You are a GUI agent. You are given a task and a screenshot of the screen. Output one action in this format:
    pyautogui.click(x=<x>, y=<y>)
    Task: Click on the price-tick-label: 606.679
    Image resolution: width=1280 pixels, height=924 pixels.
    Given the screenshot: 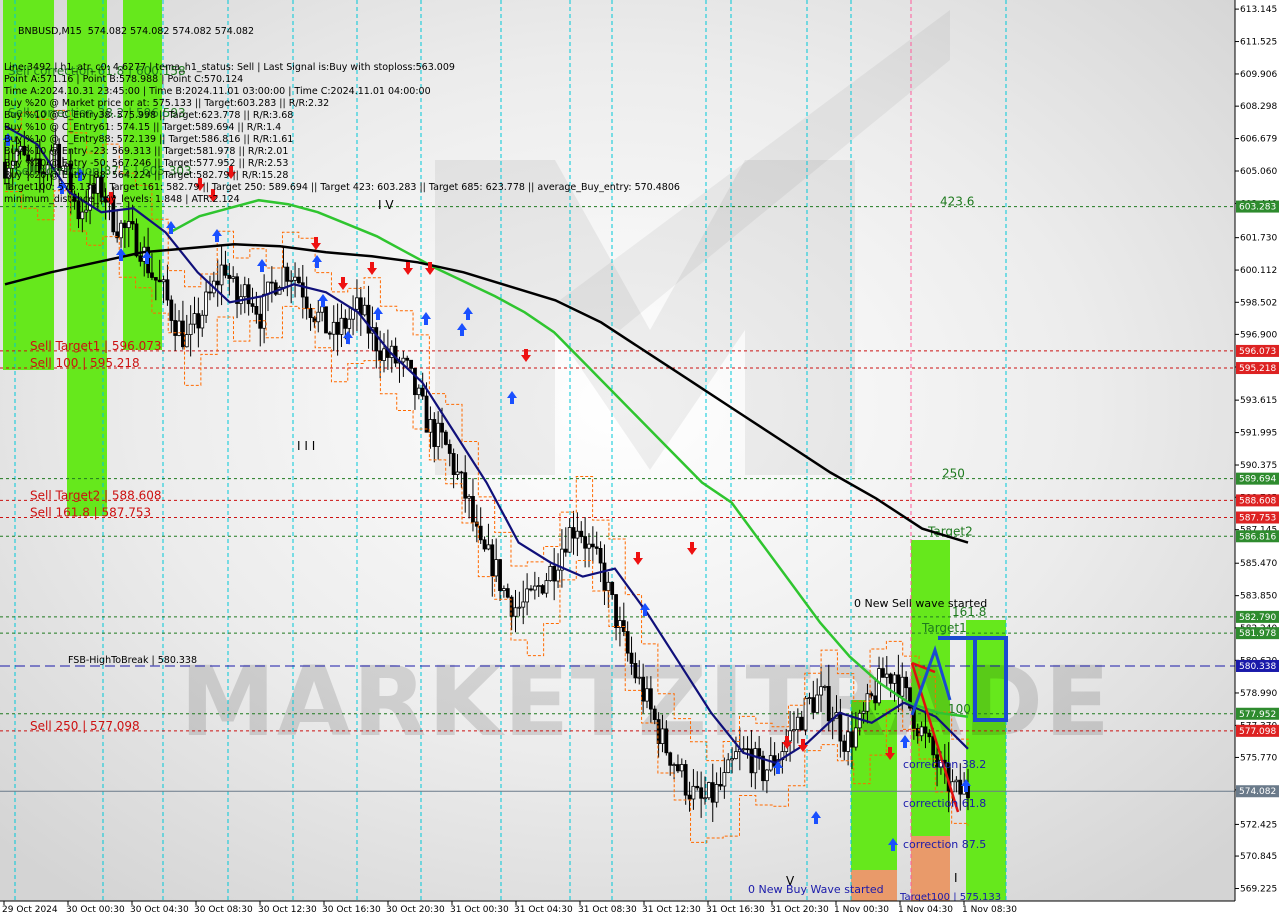 What is the action you would take?
    pyautogui.click(x=1258, y=140)
    